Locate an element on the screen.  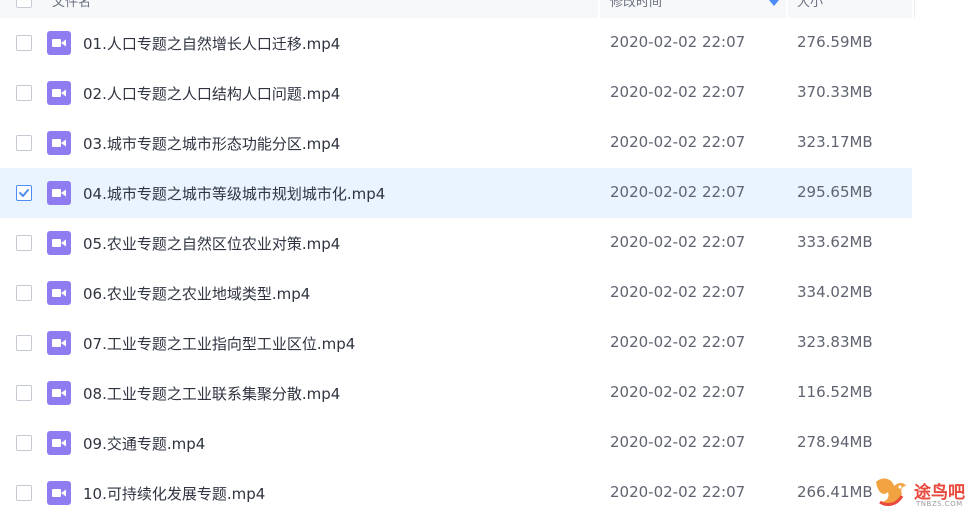
file-size: 370.33MB is located at coordinates (835, 92).